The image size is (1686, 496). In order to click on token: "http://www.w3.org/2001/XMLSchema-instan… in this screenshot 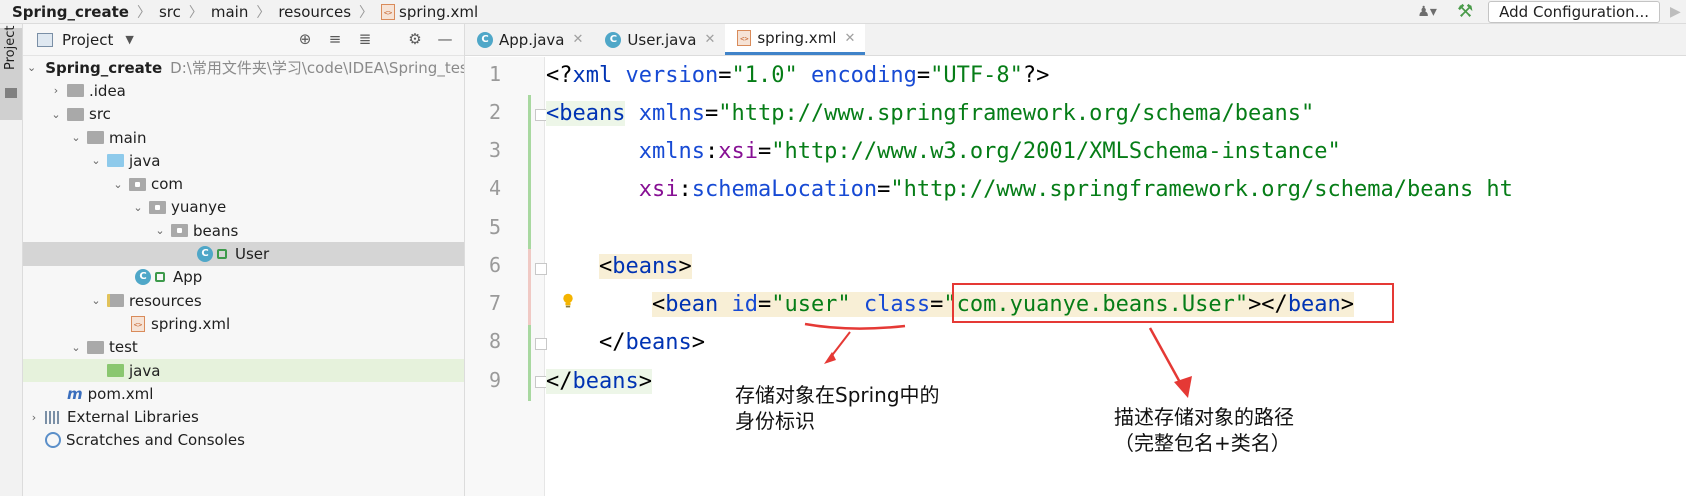, I will do `click(1056, 151)`.